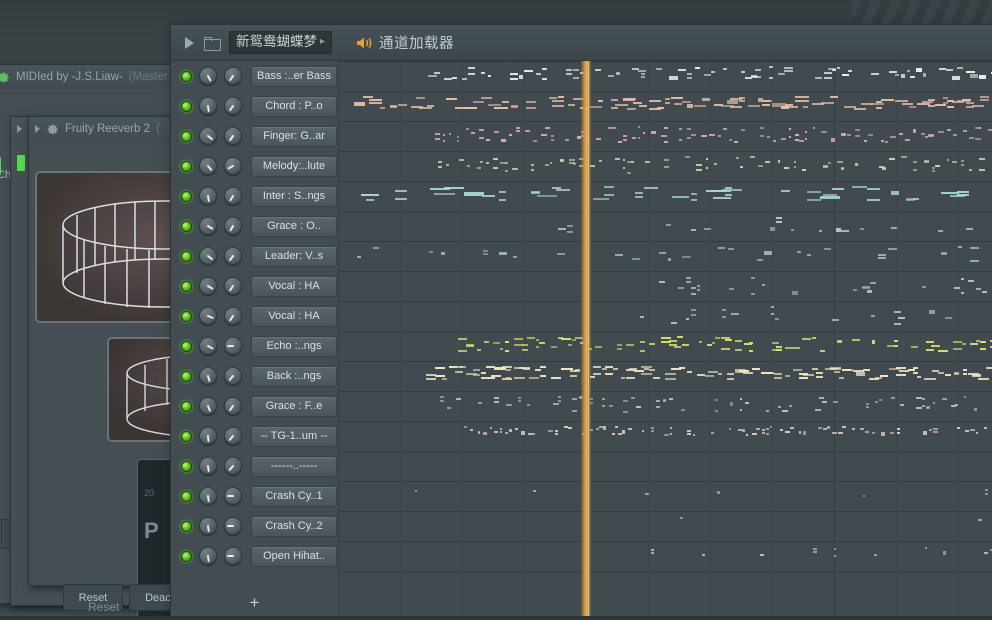  Describe the element at coordinates (581, 43) in the screenshot. I see `channel-rack-titlebar: 新鸳鸯蝴蝶梦 ▸ 通道加载器` at that location.